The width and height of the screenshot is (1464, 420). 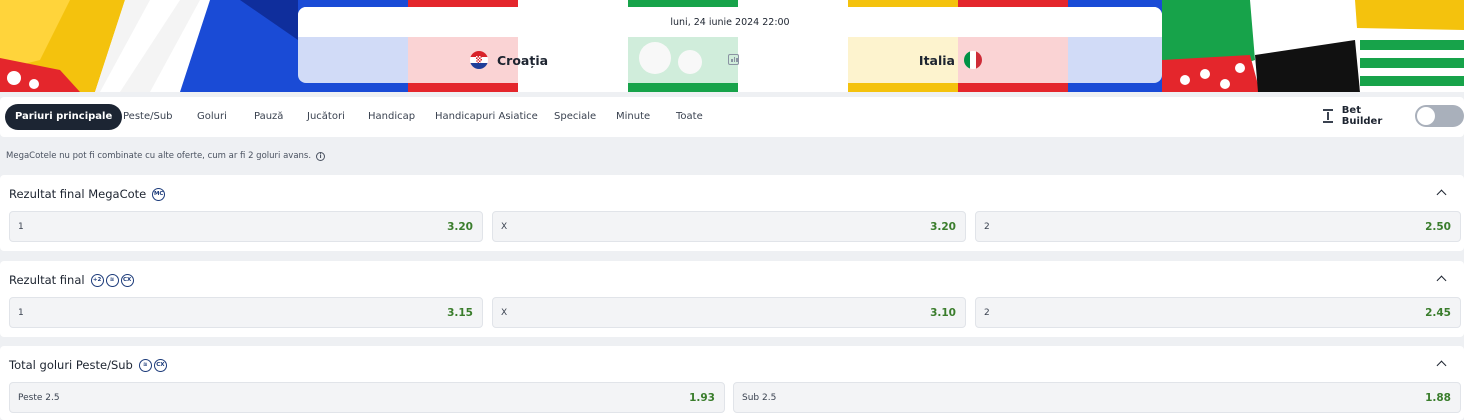 What do you see at coordinates (936, 60) in the screenshot?
I see `away-team-name: Italia` at bounding box center [936, 60].